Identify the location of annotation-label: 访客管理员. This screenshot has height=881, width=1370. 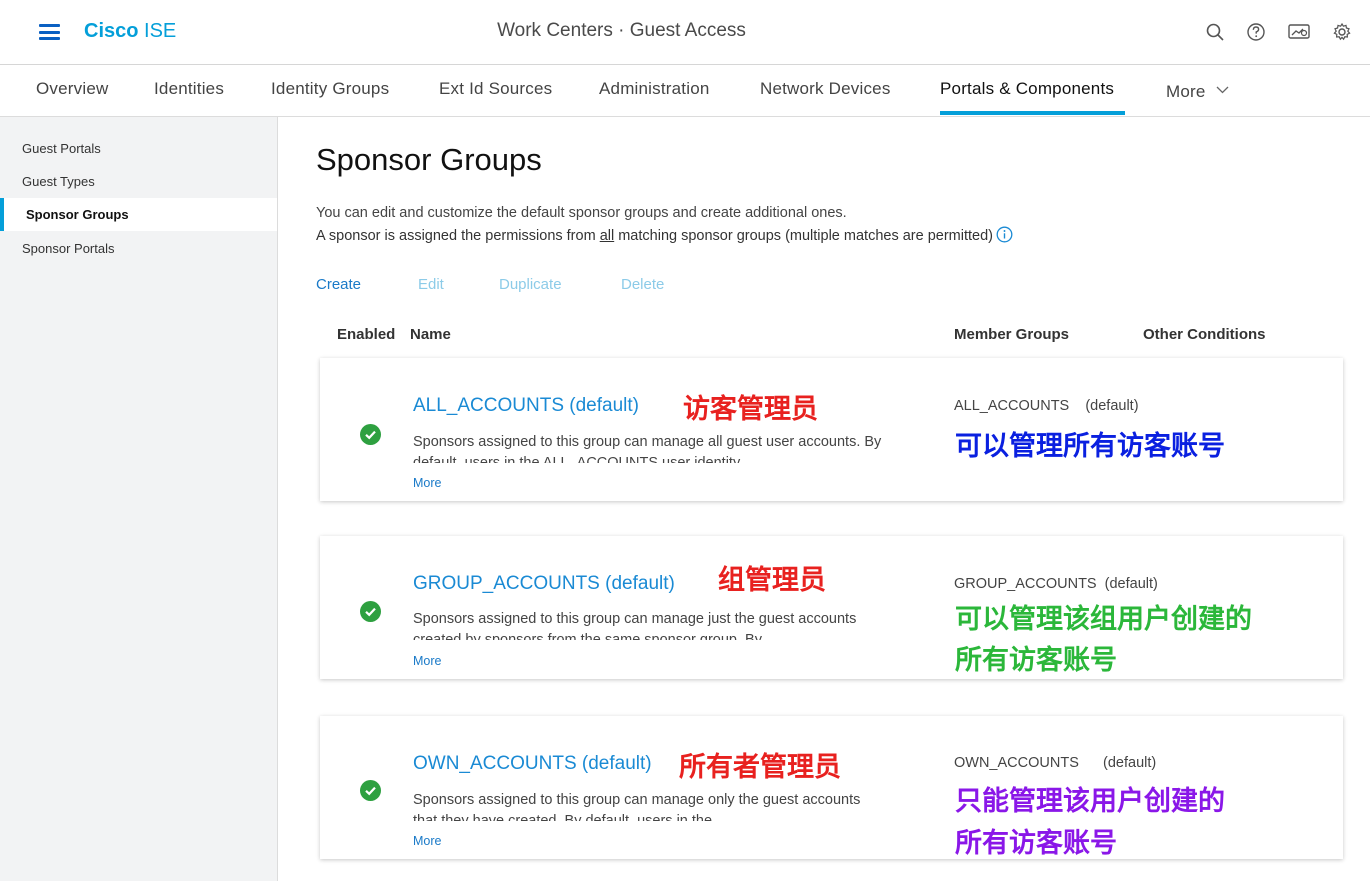
(750, 409).